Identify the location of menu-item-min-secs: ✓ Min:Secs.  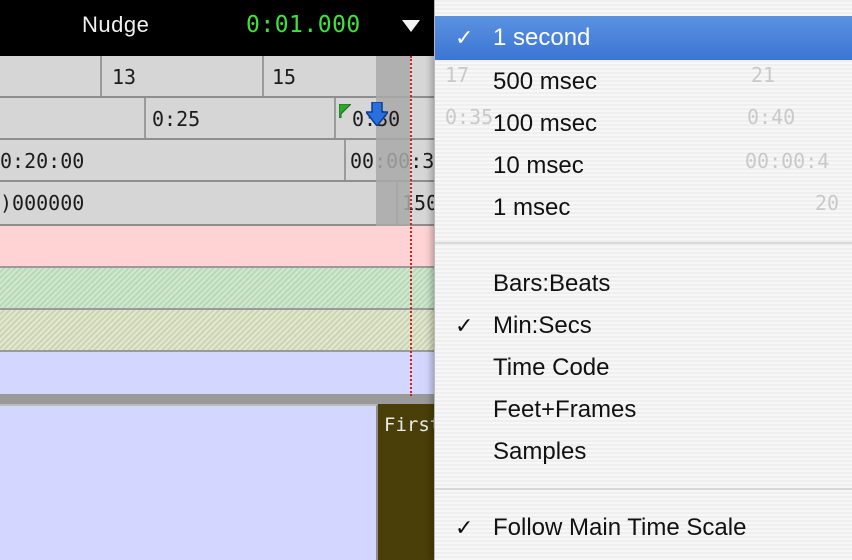
(643, 326).